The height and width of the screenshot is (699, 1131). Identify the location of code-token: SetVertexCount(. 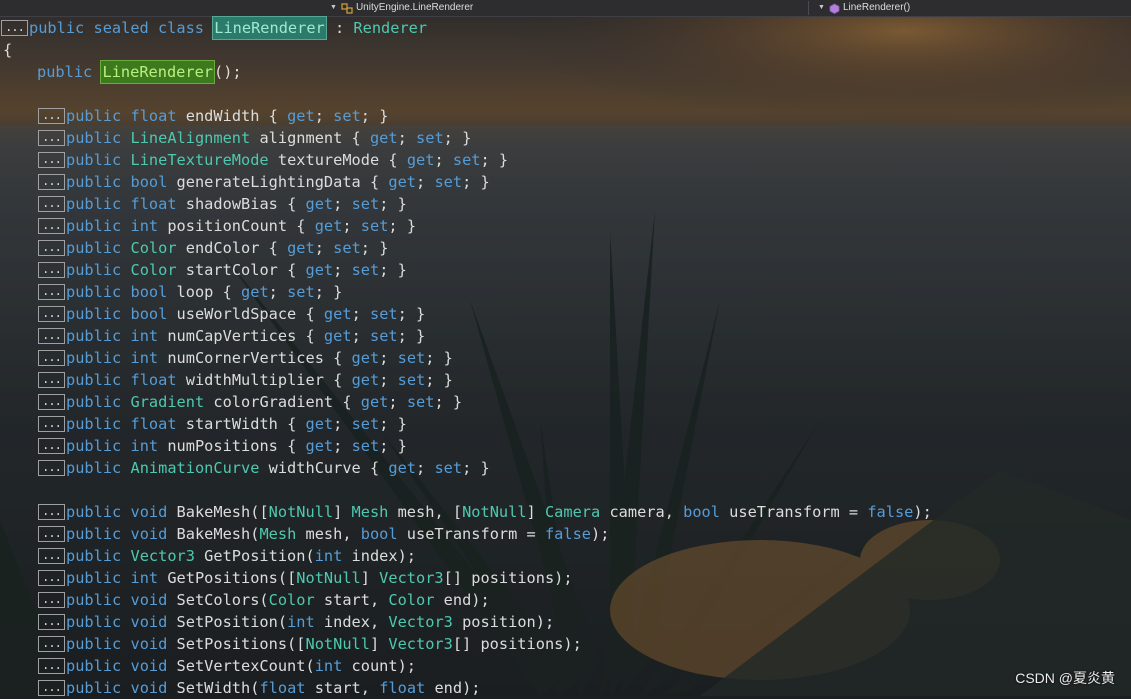
(241, 666).